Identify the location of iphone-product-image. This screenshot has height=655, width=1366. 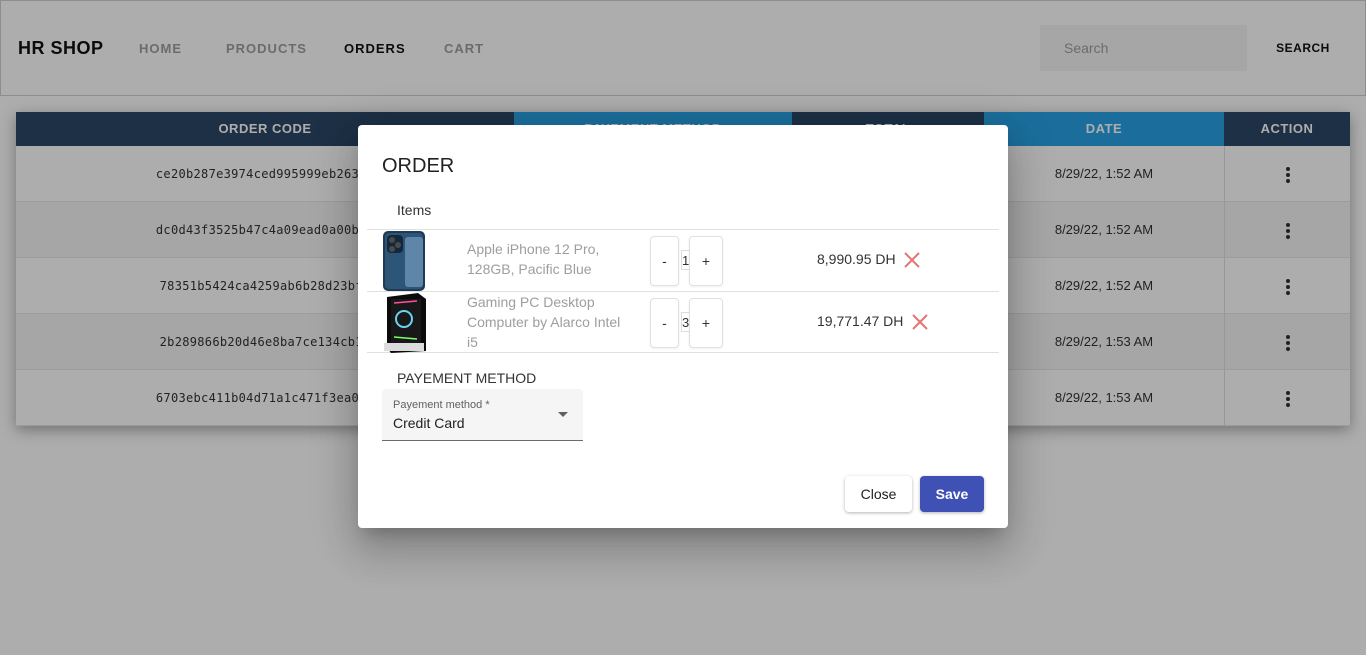
(404, 261).